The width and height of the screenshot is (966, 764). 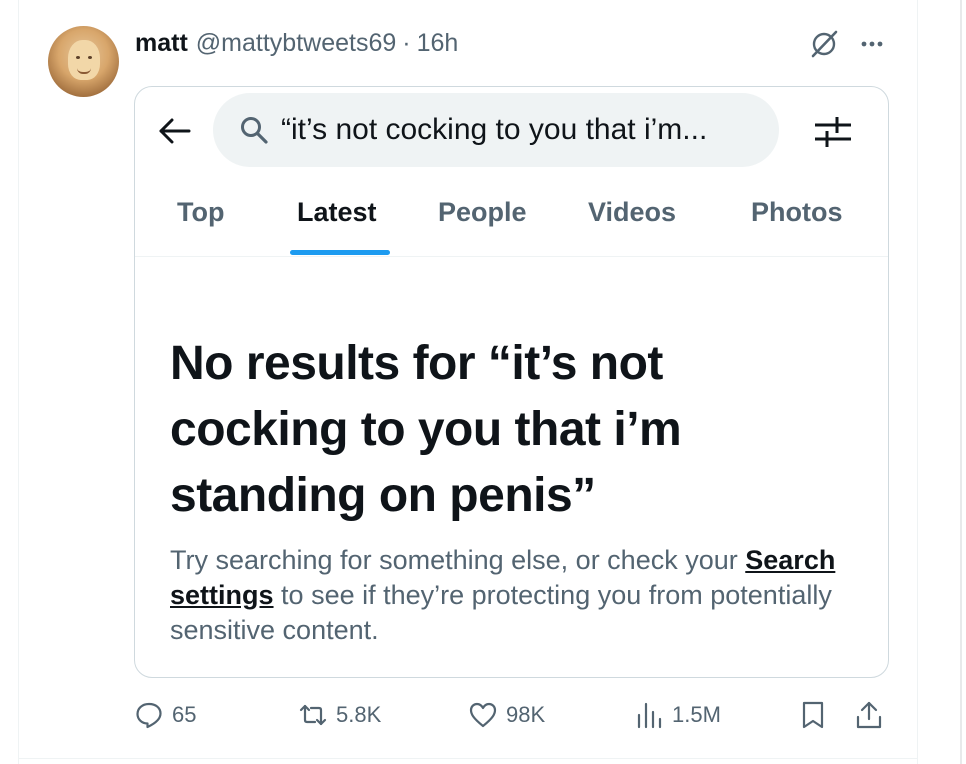 I want to click on active-tab-indicator, so click(x=340, y=252).